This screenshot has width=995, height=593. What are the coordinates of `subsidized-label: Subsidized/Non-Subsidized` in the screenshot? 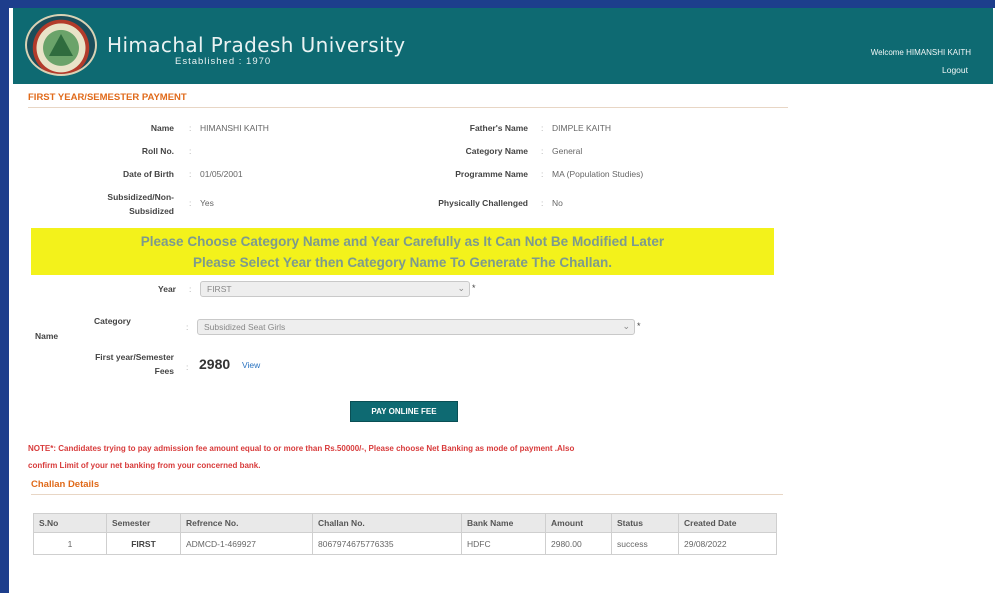 It's located at (140, 204).